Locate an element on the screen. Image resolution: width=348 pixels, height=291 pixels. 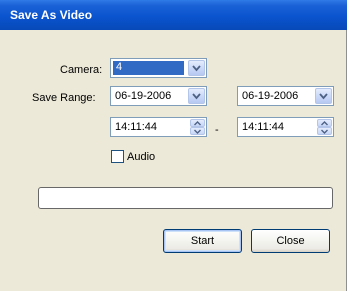
title-bar: Save As Video is located at coordinates (173, 15).